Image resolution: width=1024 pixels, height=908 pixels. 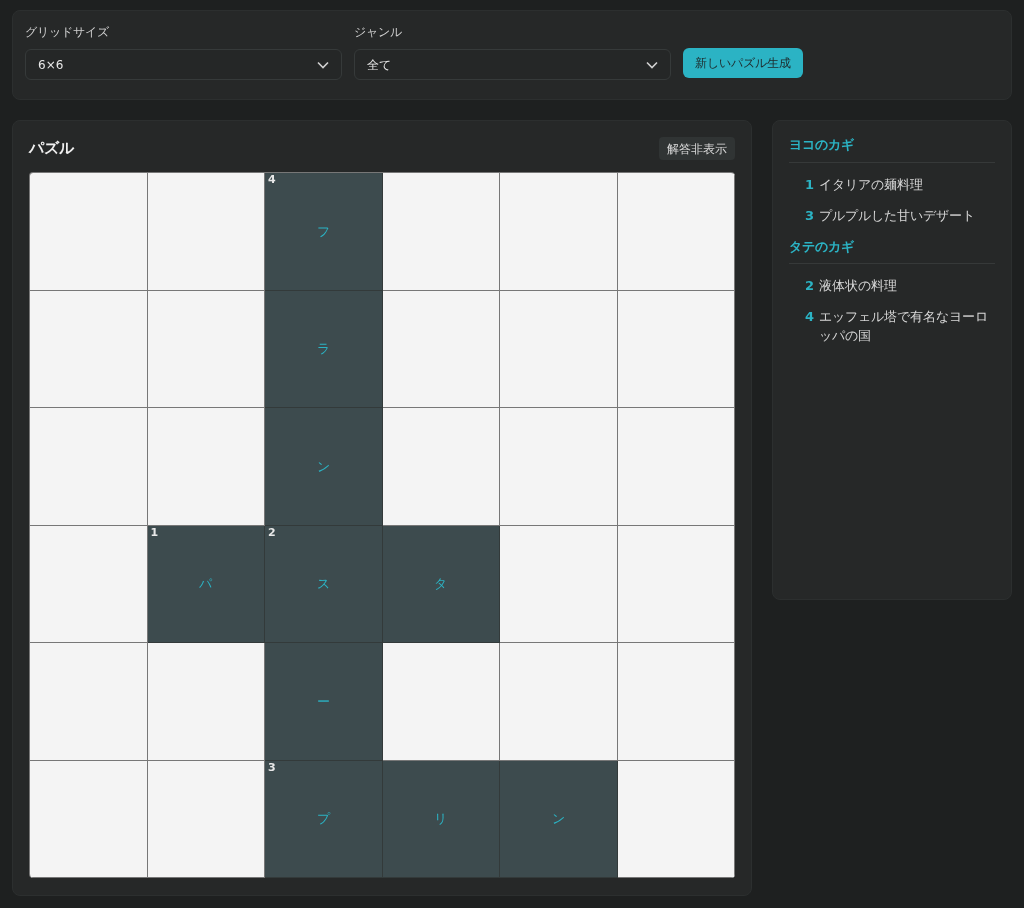 I want to click on toggle-answer-button: 解答非表示, so click(x=697, y=148).